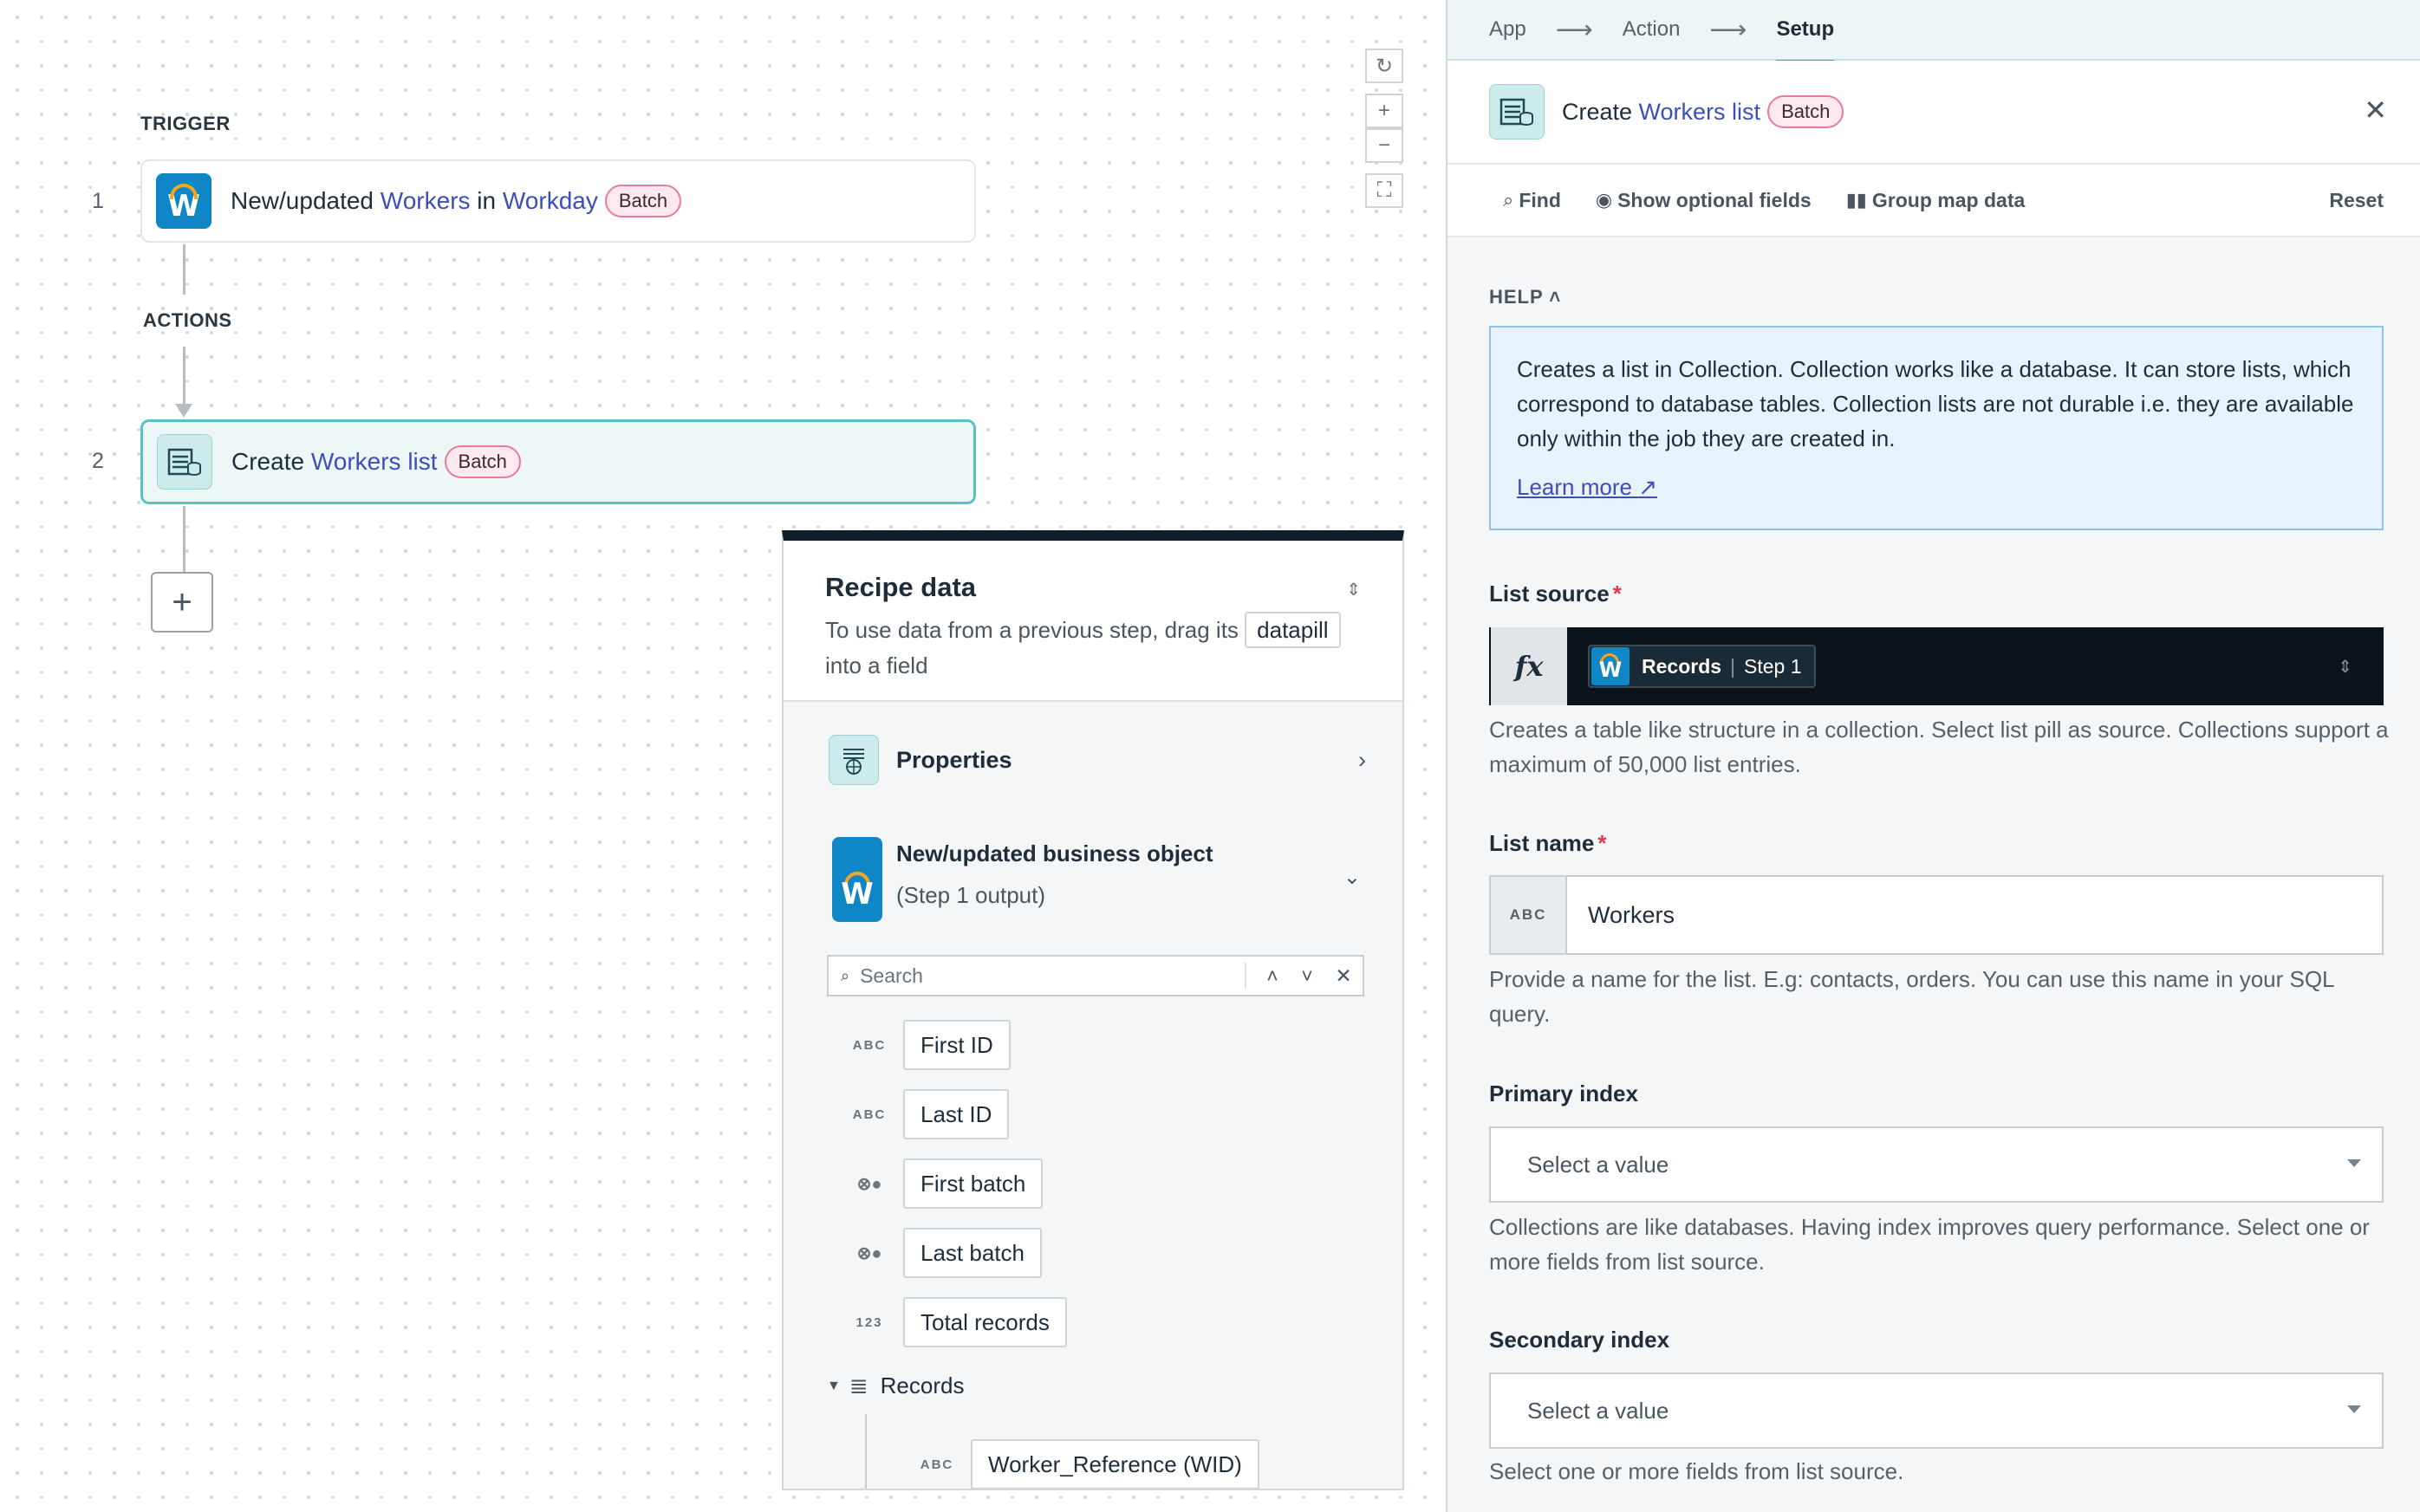  Describe the element at coordinates (643, 201) in the screenshot. I see `batch-badge: Batch` at that location.